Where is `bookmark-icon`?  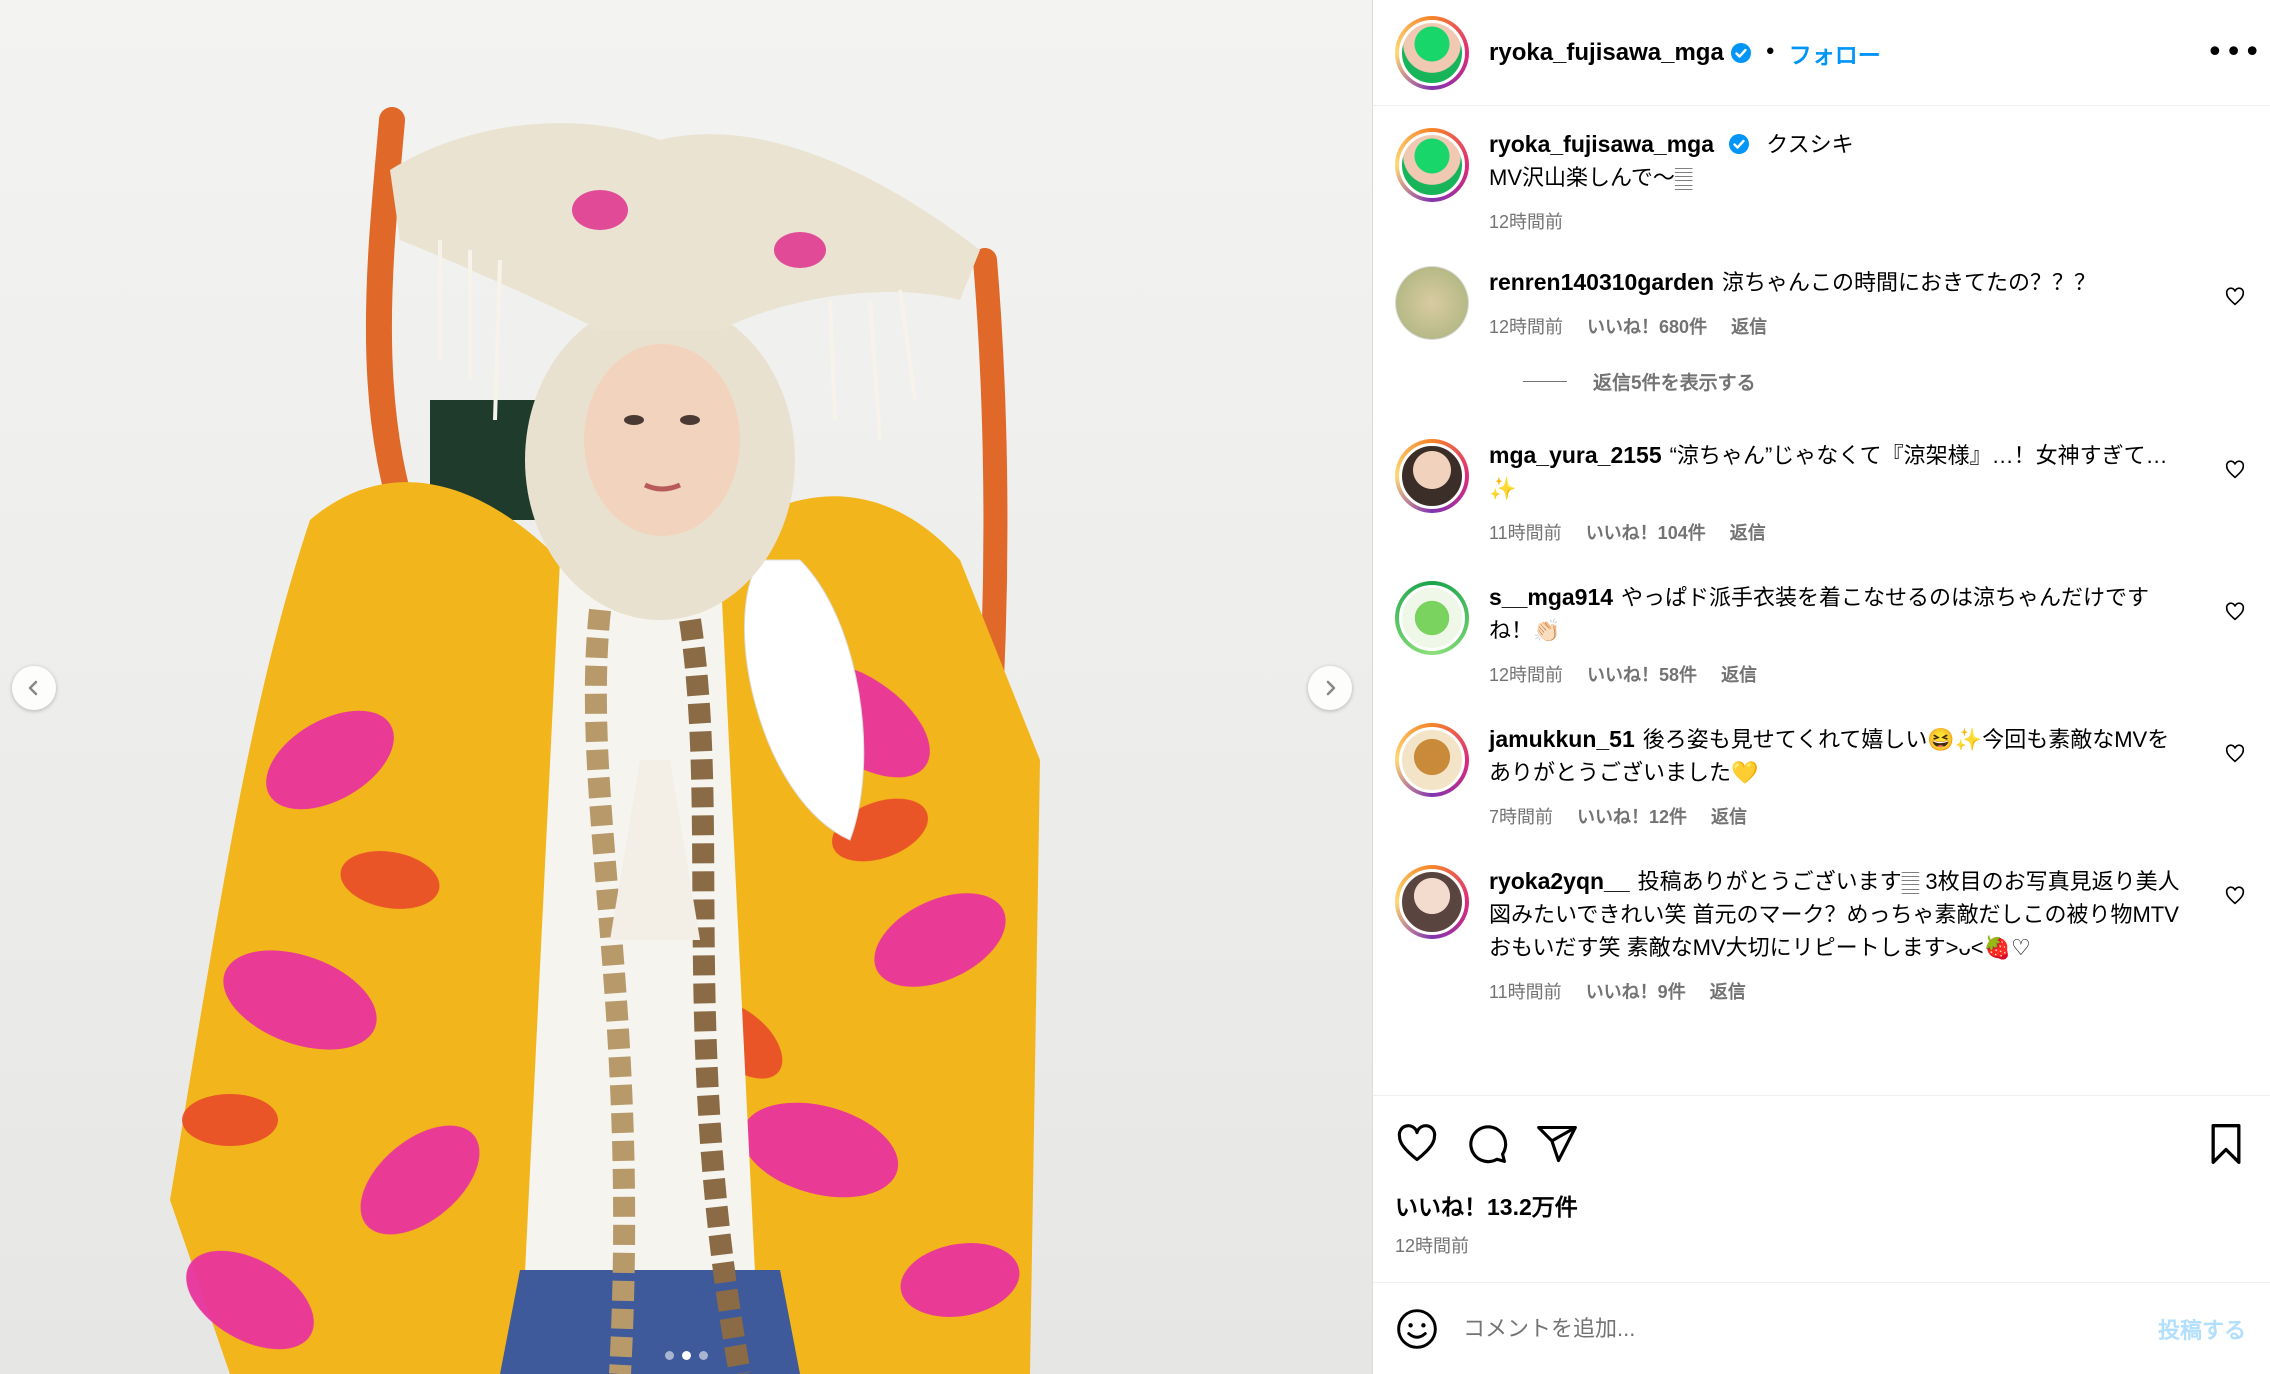 bookmark-icon is located at coordinates (2226, 1144).